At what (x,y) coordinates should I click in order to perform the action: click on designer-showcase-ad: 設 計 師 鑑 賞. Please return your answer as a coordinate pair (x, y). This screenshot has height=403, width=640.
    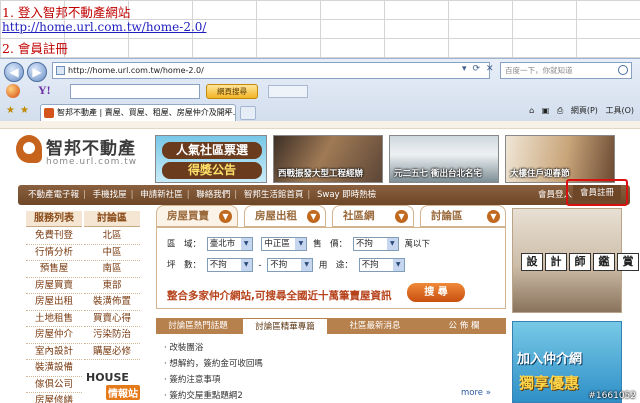
    Looking at the image, I should click on (575, 260).